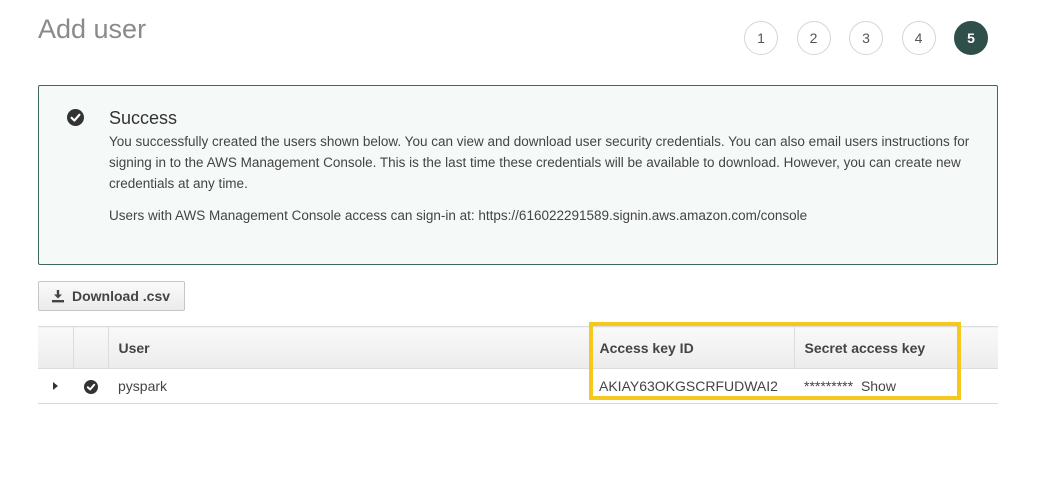 This screenshot has height=492, width=1045. What do you see at coordinates (761, 38) in the screenshot?
I see `step-1: 1` at bounding box center [761, 38].